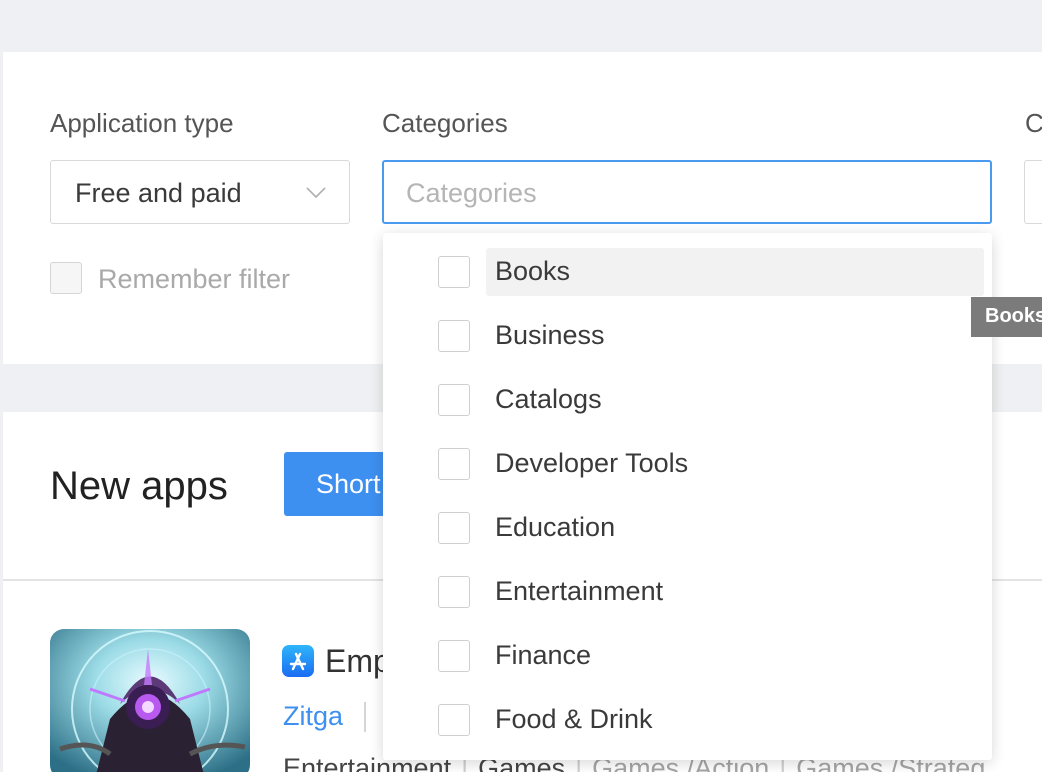 The height and width of the screenshot is (772, 1042). I want to click on category-option-developer-tools: Developer Tools, so click(687, 457).